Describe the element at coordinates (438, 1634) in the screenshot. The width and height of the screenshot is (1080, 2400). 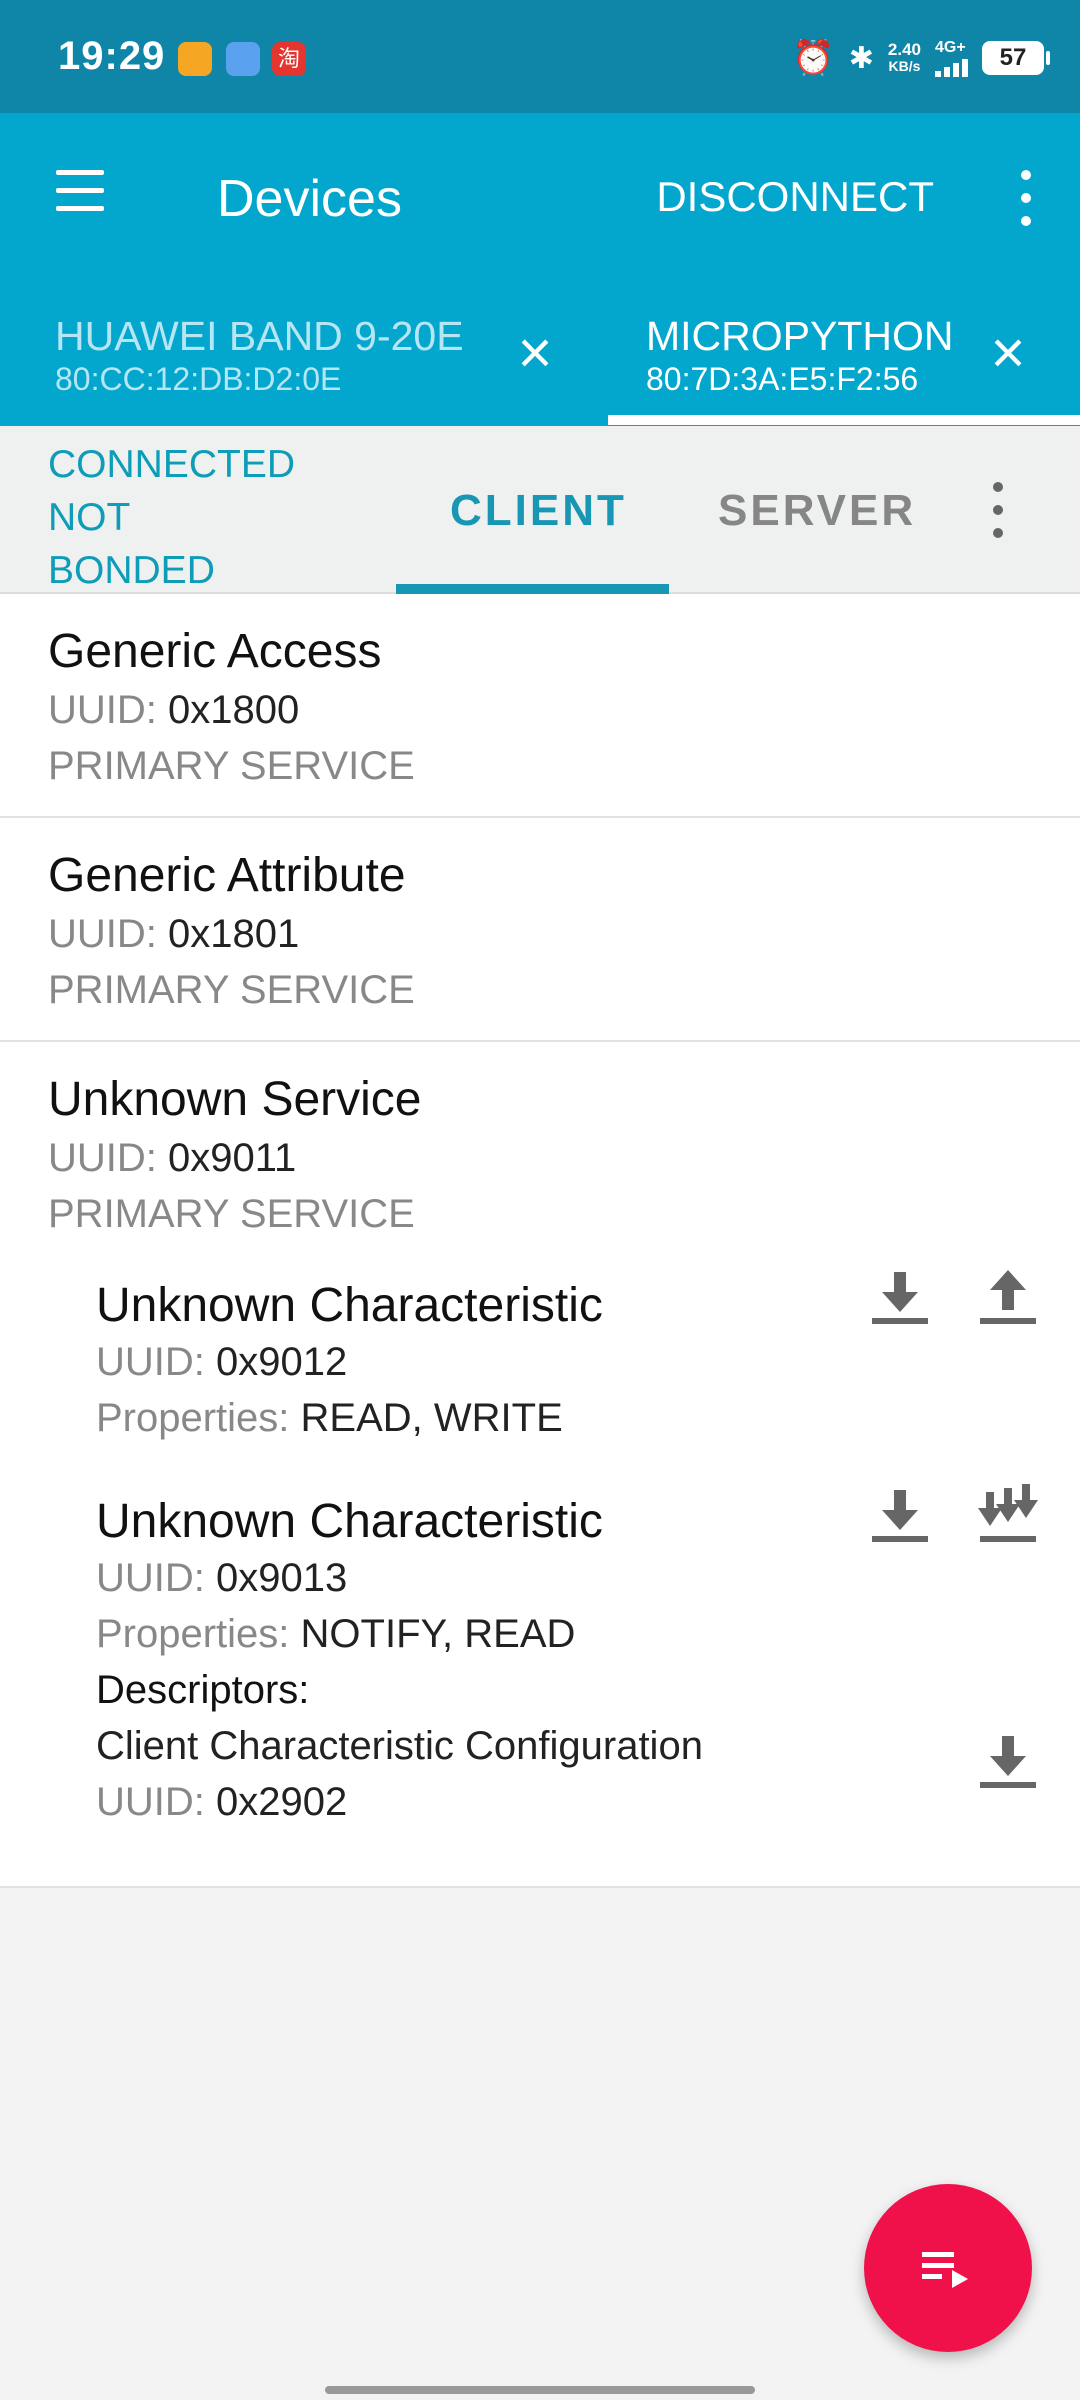
I see `properties-value: NOTIFY, READ` at that location.